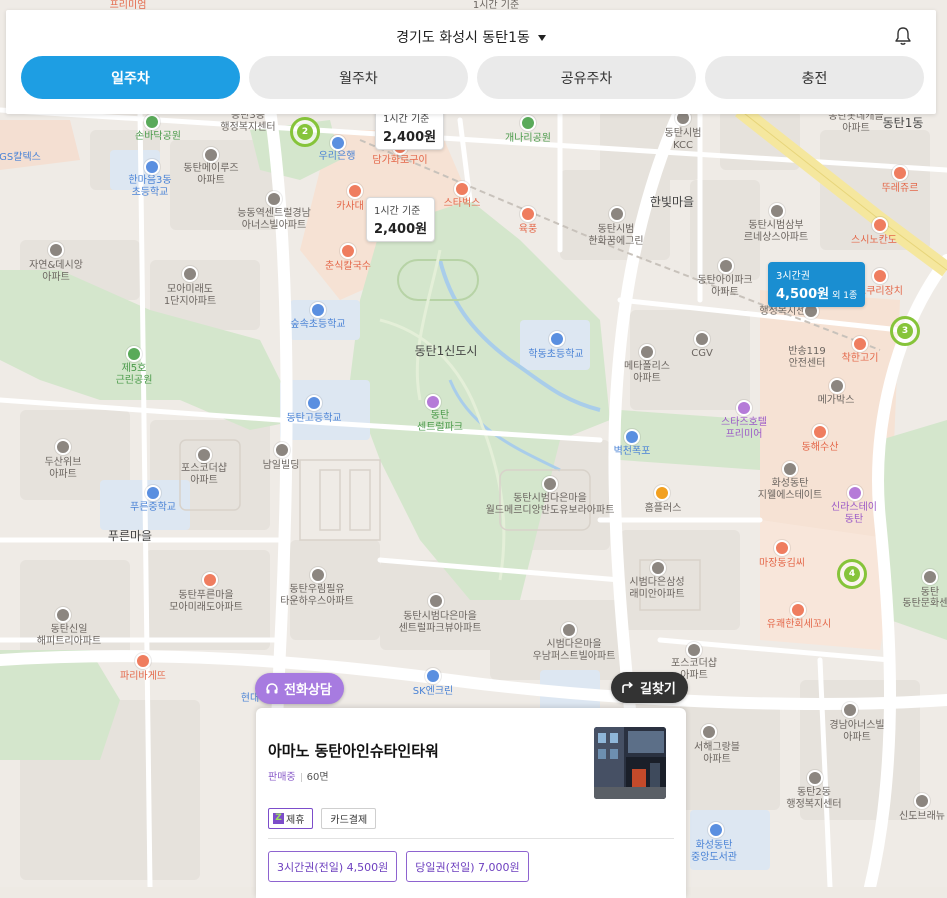 This screenshot has height=898, width=947. What do you see at coordinates (301, 777) in the screenshot?
I see `meta-divider` at bounding box center [301, 777].